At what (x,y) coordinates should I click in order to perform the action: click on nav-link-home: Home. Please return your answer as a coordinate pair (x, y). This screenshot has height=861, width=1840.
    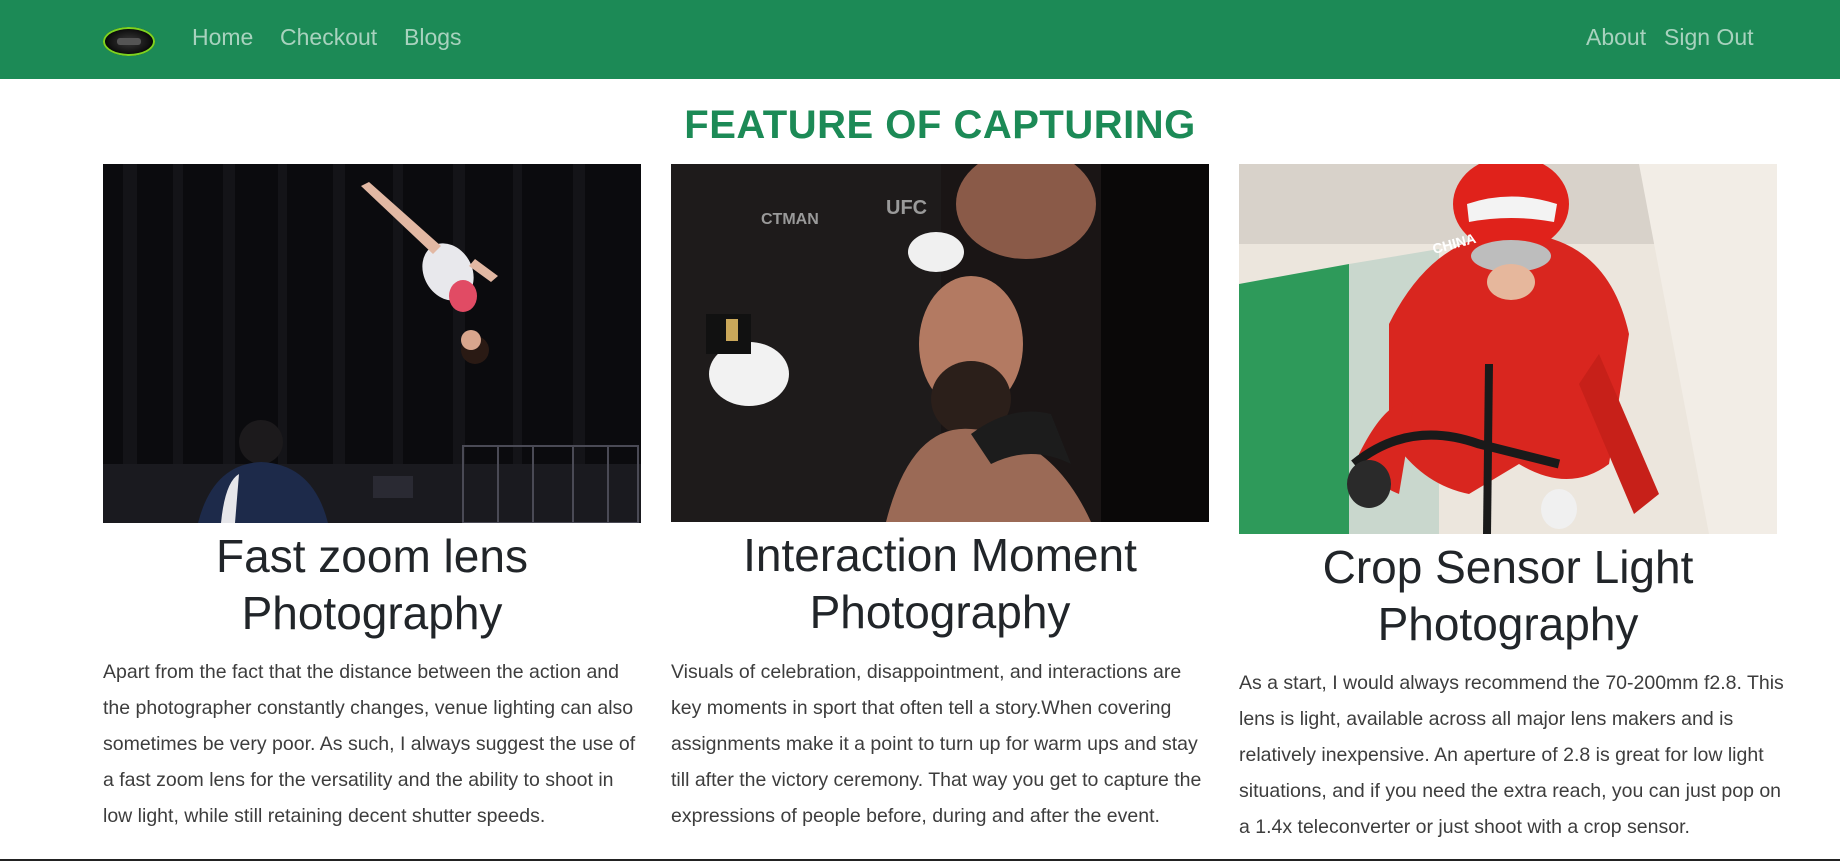
    Looking at the image, I should click on (222, 37).